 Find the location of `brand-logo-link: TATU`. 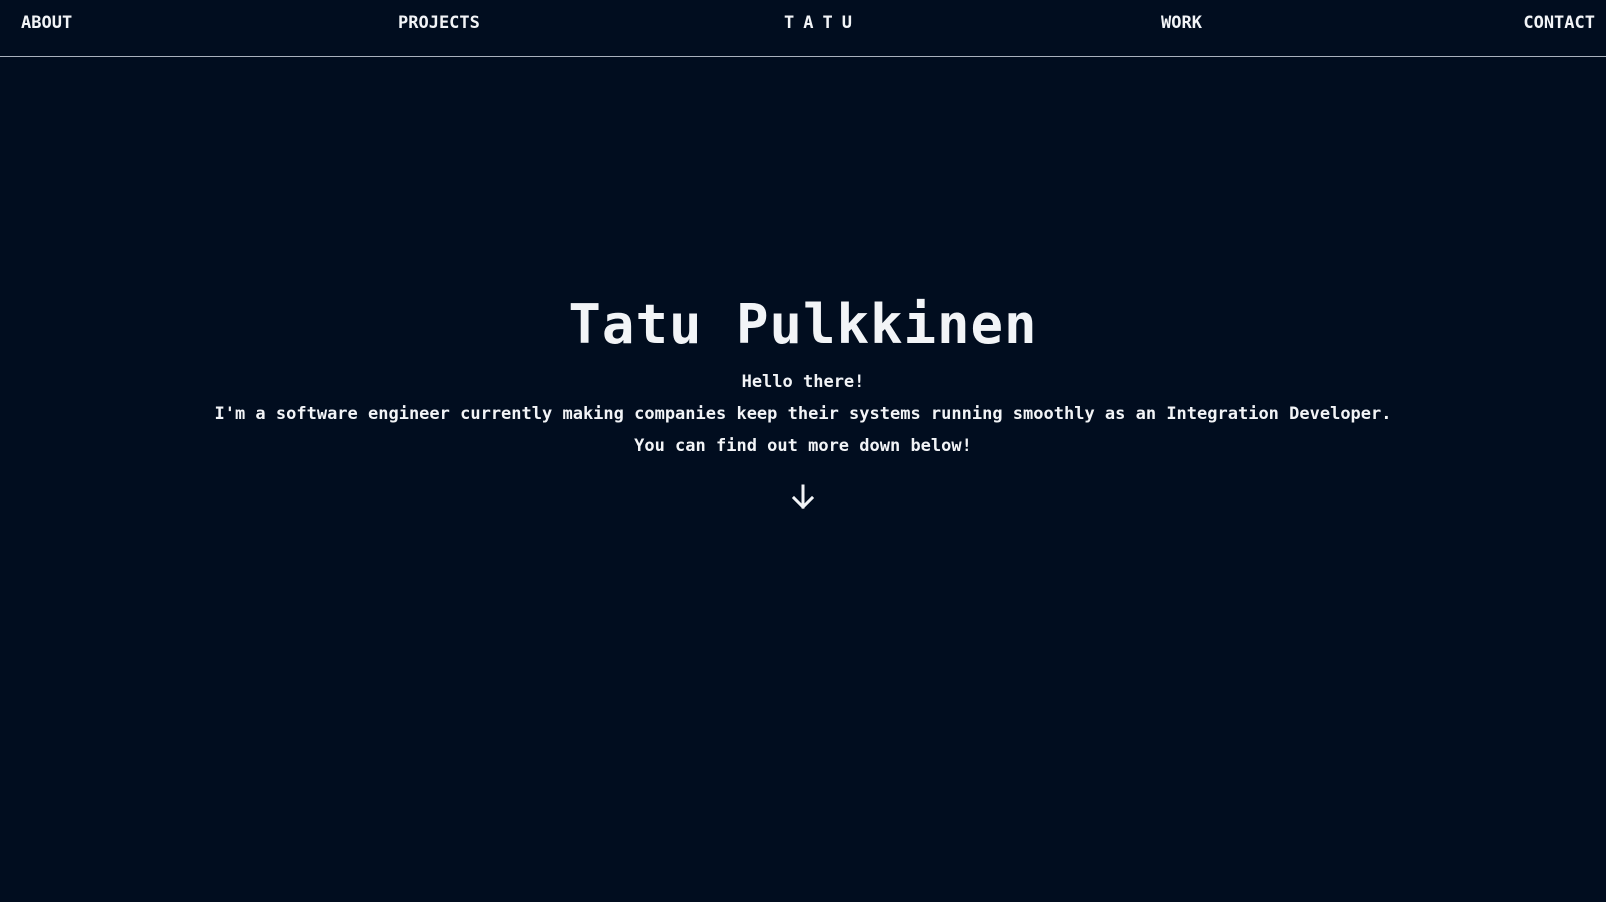

brand-logo-link: TATU is located at coordinates (822, 23).